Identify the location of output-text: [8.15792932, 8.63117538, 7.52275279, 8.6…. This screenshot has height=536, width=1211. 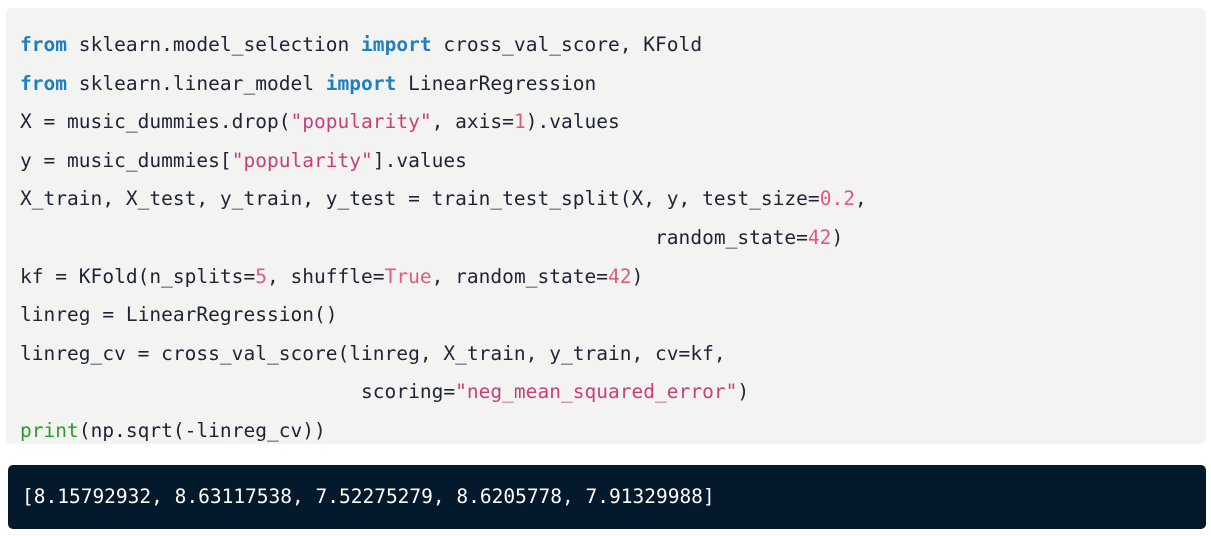
(368, 496).